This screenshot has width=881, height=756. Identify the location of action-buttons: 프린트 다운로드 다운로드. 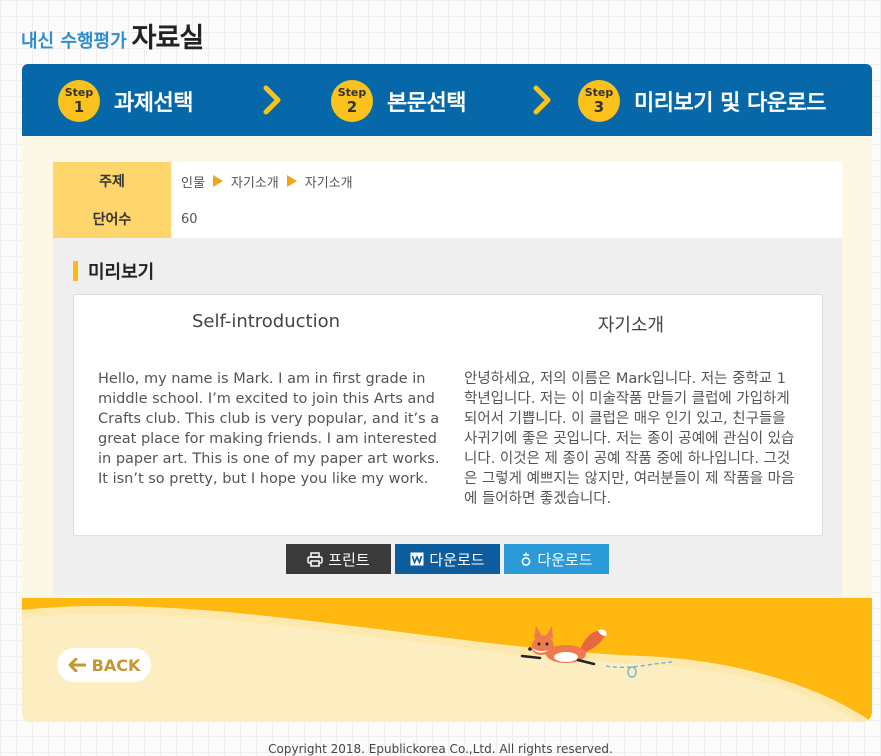
(447, 559).